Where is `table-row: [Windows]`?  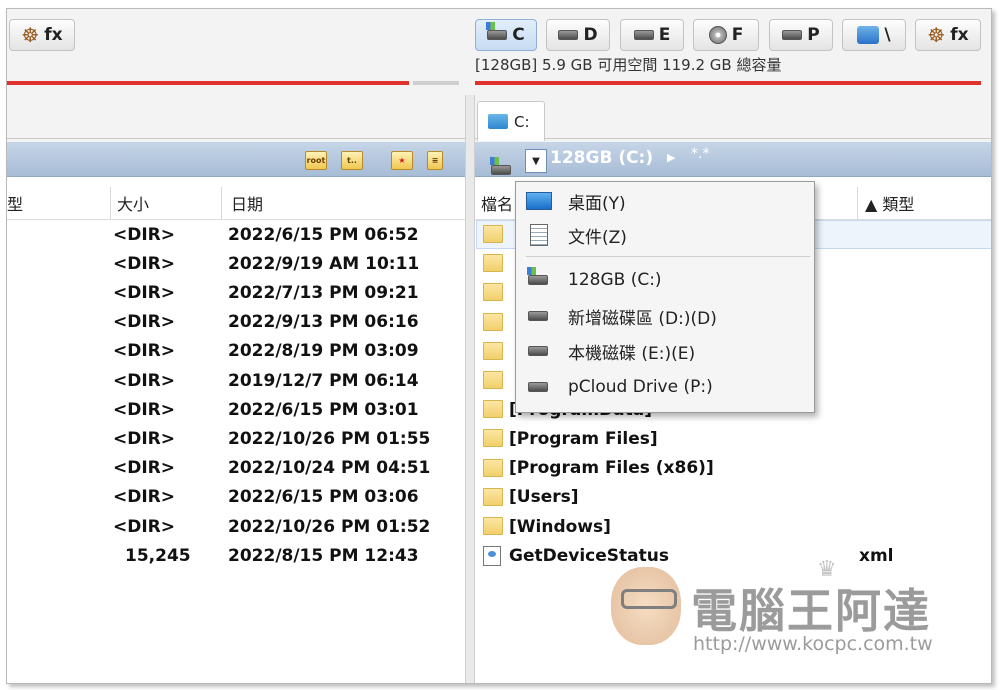 table-row: [Windows] is located at coordinates (734, 526).